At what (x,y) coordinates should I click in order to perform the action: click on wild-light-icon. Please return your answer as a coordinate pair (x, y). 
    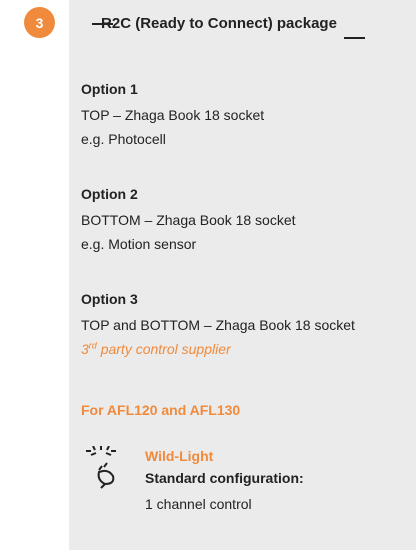
    Looking at the image, I should click on (101, 467).